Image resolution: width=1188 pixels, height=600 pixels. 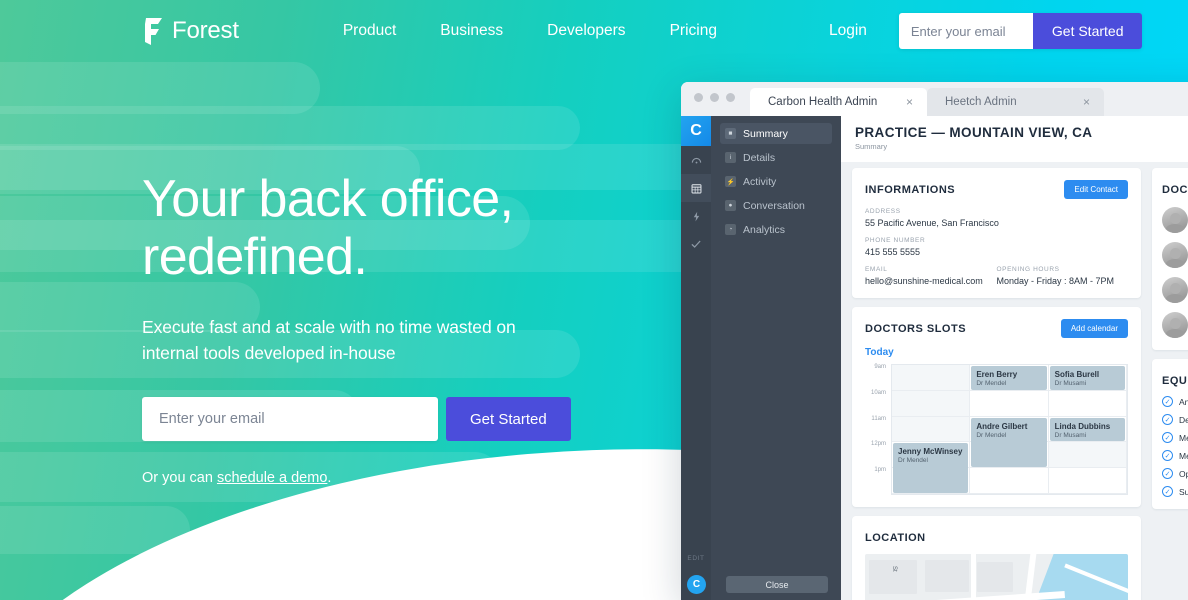 What do you see at coordinates (848, 31) in the screenshot?
I see `login-link: Login` at bounding box center [848, 31].